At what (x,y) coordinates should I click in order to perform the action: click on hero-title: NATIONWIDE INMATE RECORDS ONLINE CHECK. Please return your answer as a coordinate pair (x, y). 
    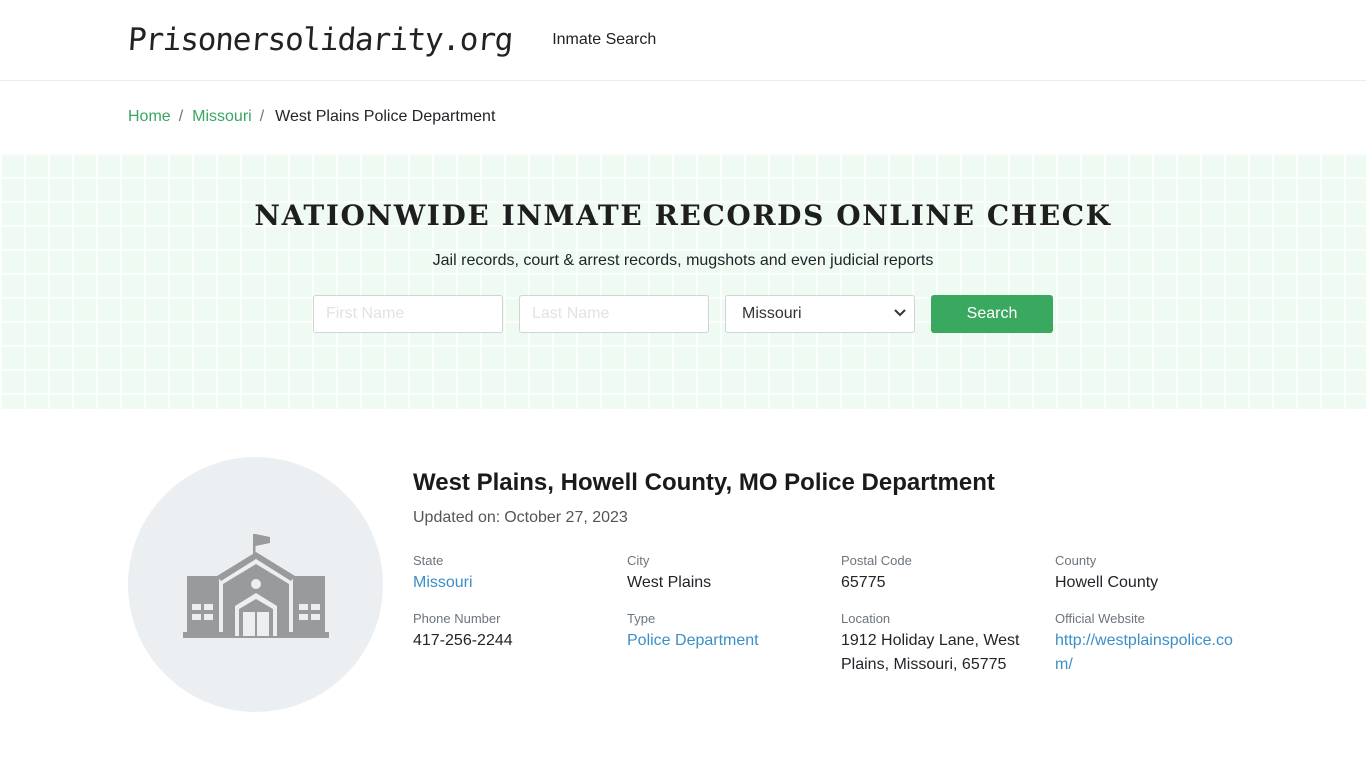
    Looking at the image, I should click on (683, 215).